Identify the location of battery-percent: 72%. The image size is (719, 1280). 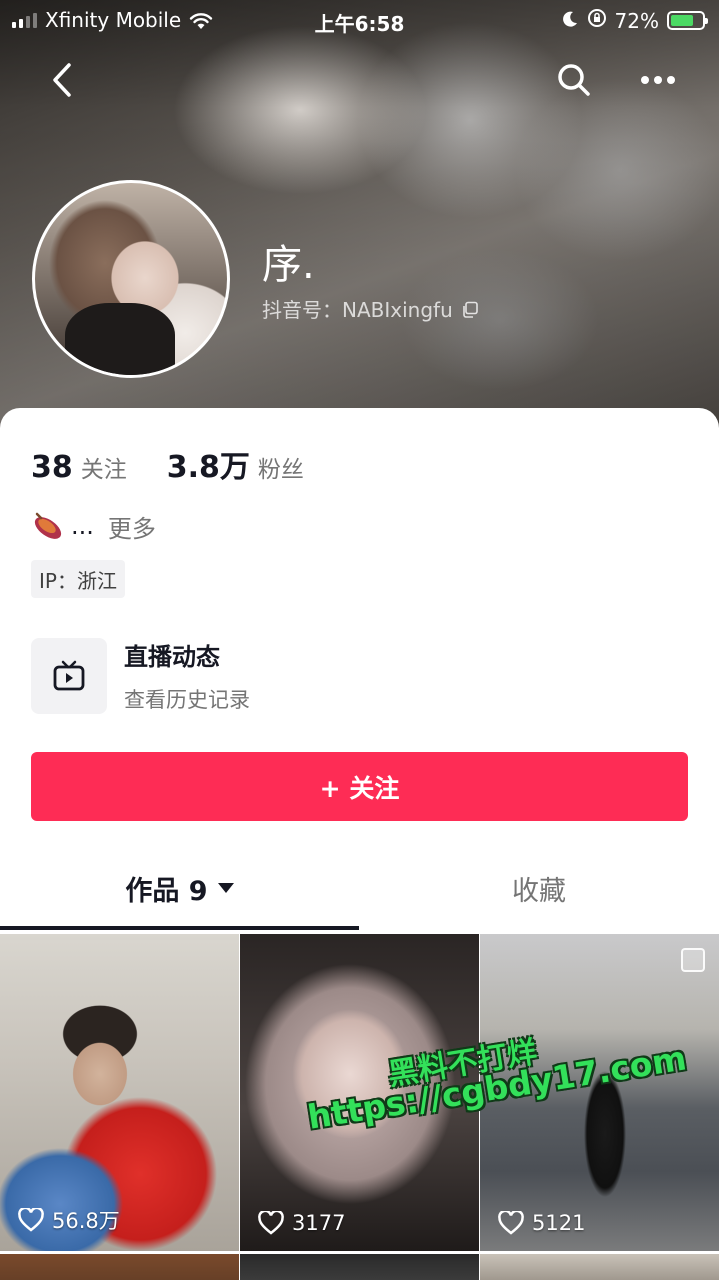
(636, 20).